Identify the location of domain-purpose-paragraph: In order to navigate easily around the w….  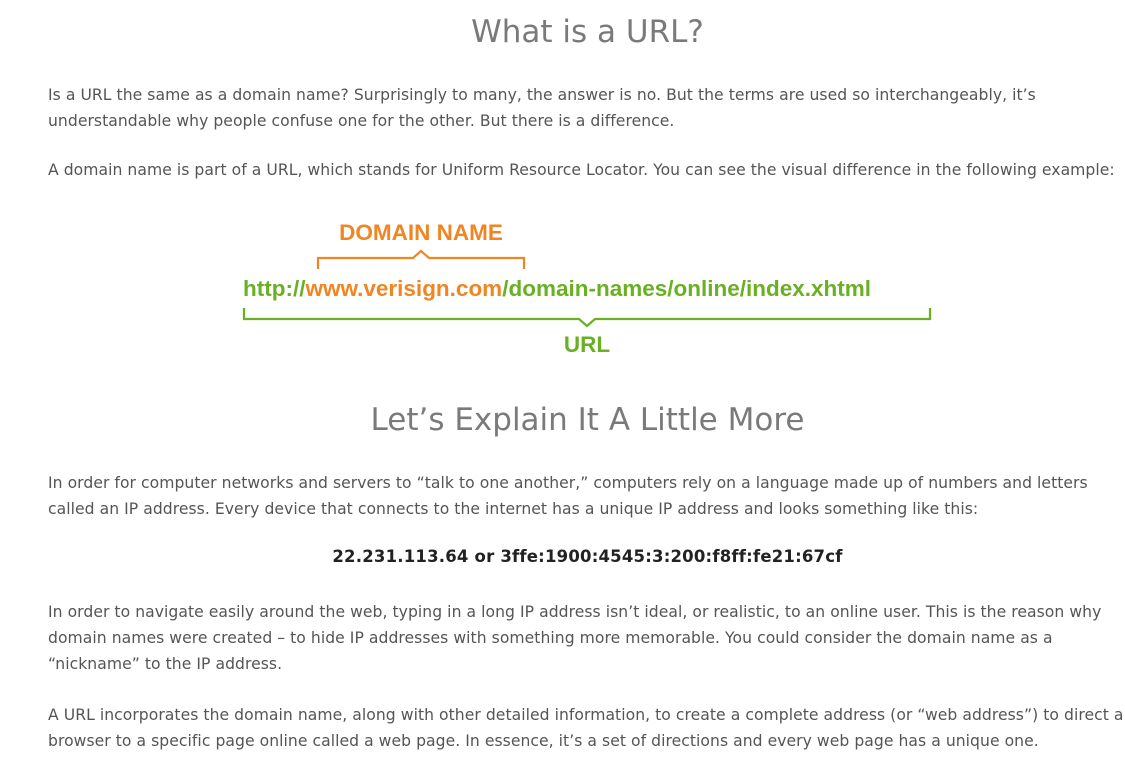
(575, 638).